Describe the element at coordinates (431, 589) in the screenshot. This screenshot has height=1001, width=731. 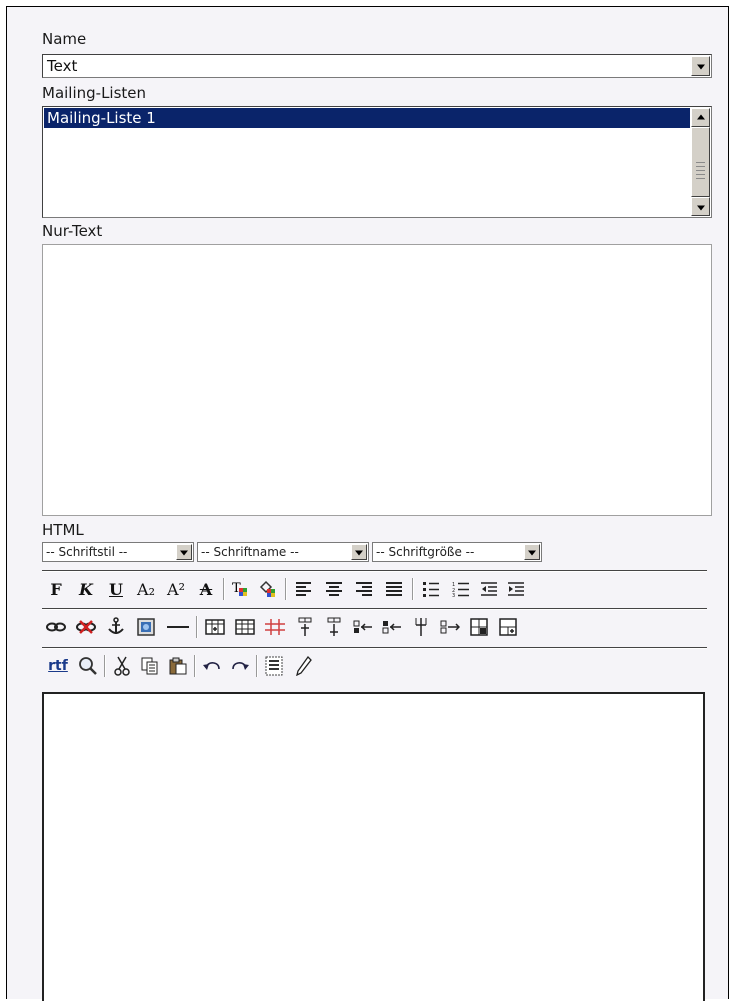
I see `unordered-list-icon` at that location.